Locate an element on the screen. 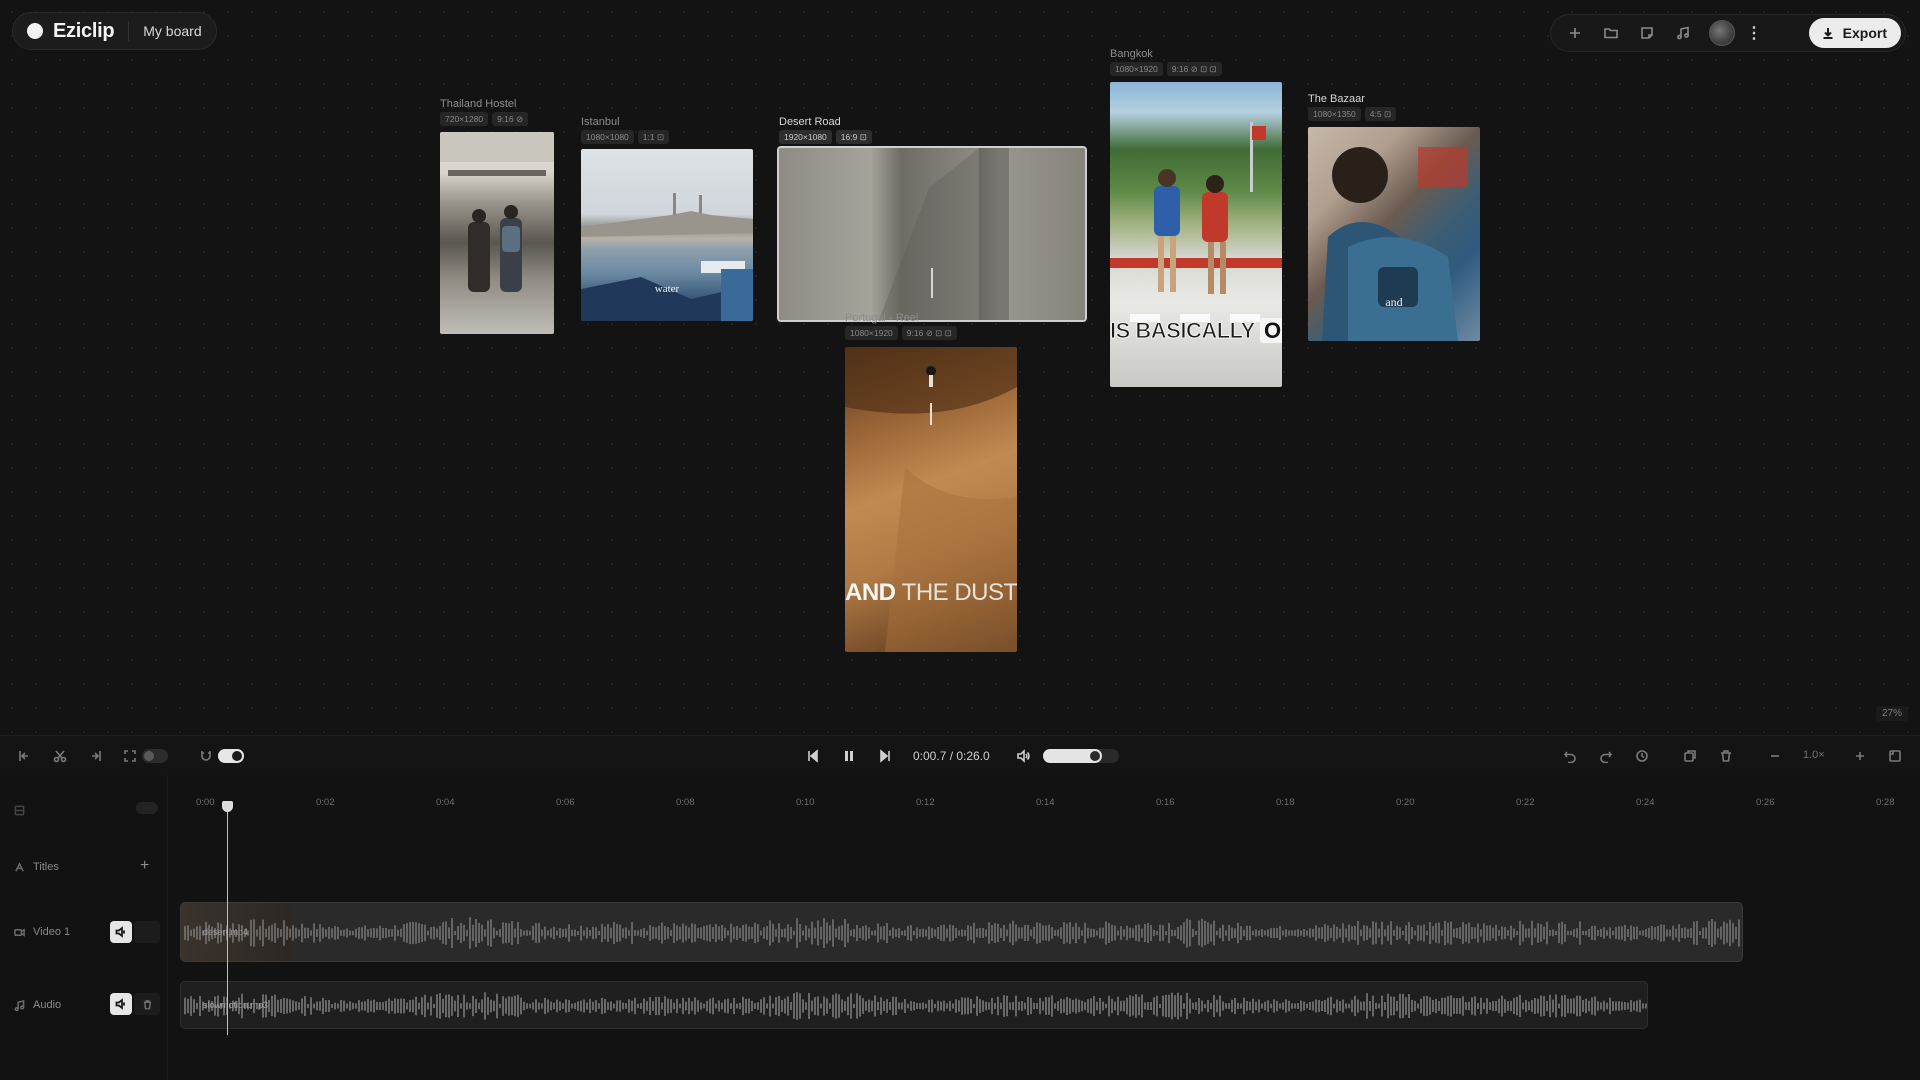 The height and width of the screenshot is (1080, 1920). audio-clip-strip: slowmotion.mp3 is located at coordinates (914, 1005).